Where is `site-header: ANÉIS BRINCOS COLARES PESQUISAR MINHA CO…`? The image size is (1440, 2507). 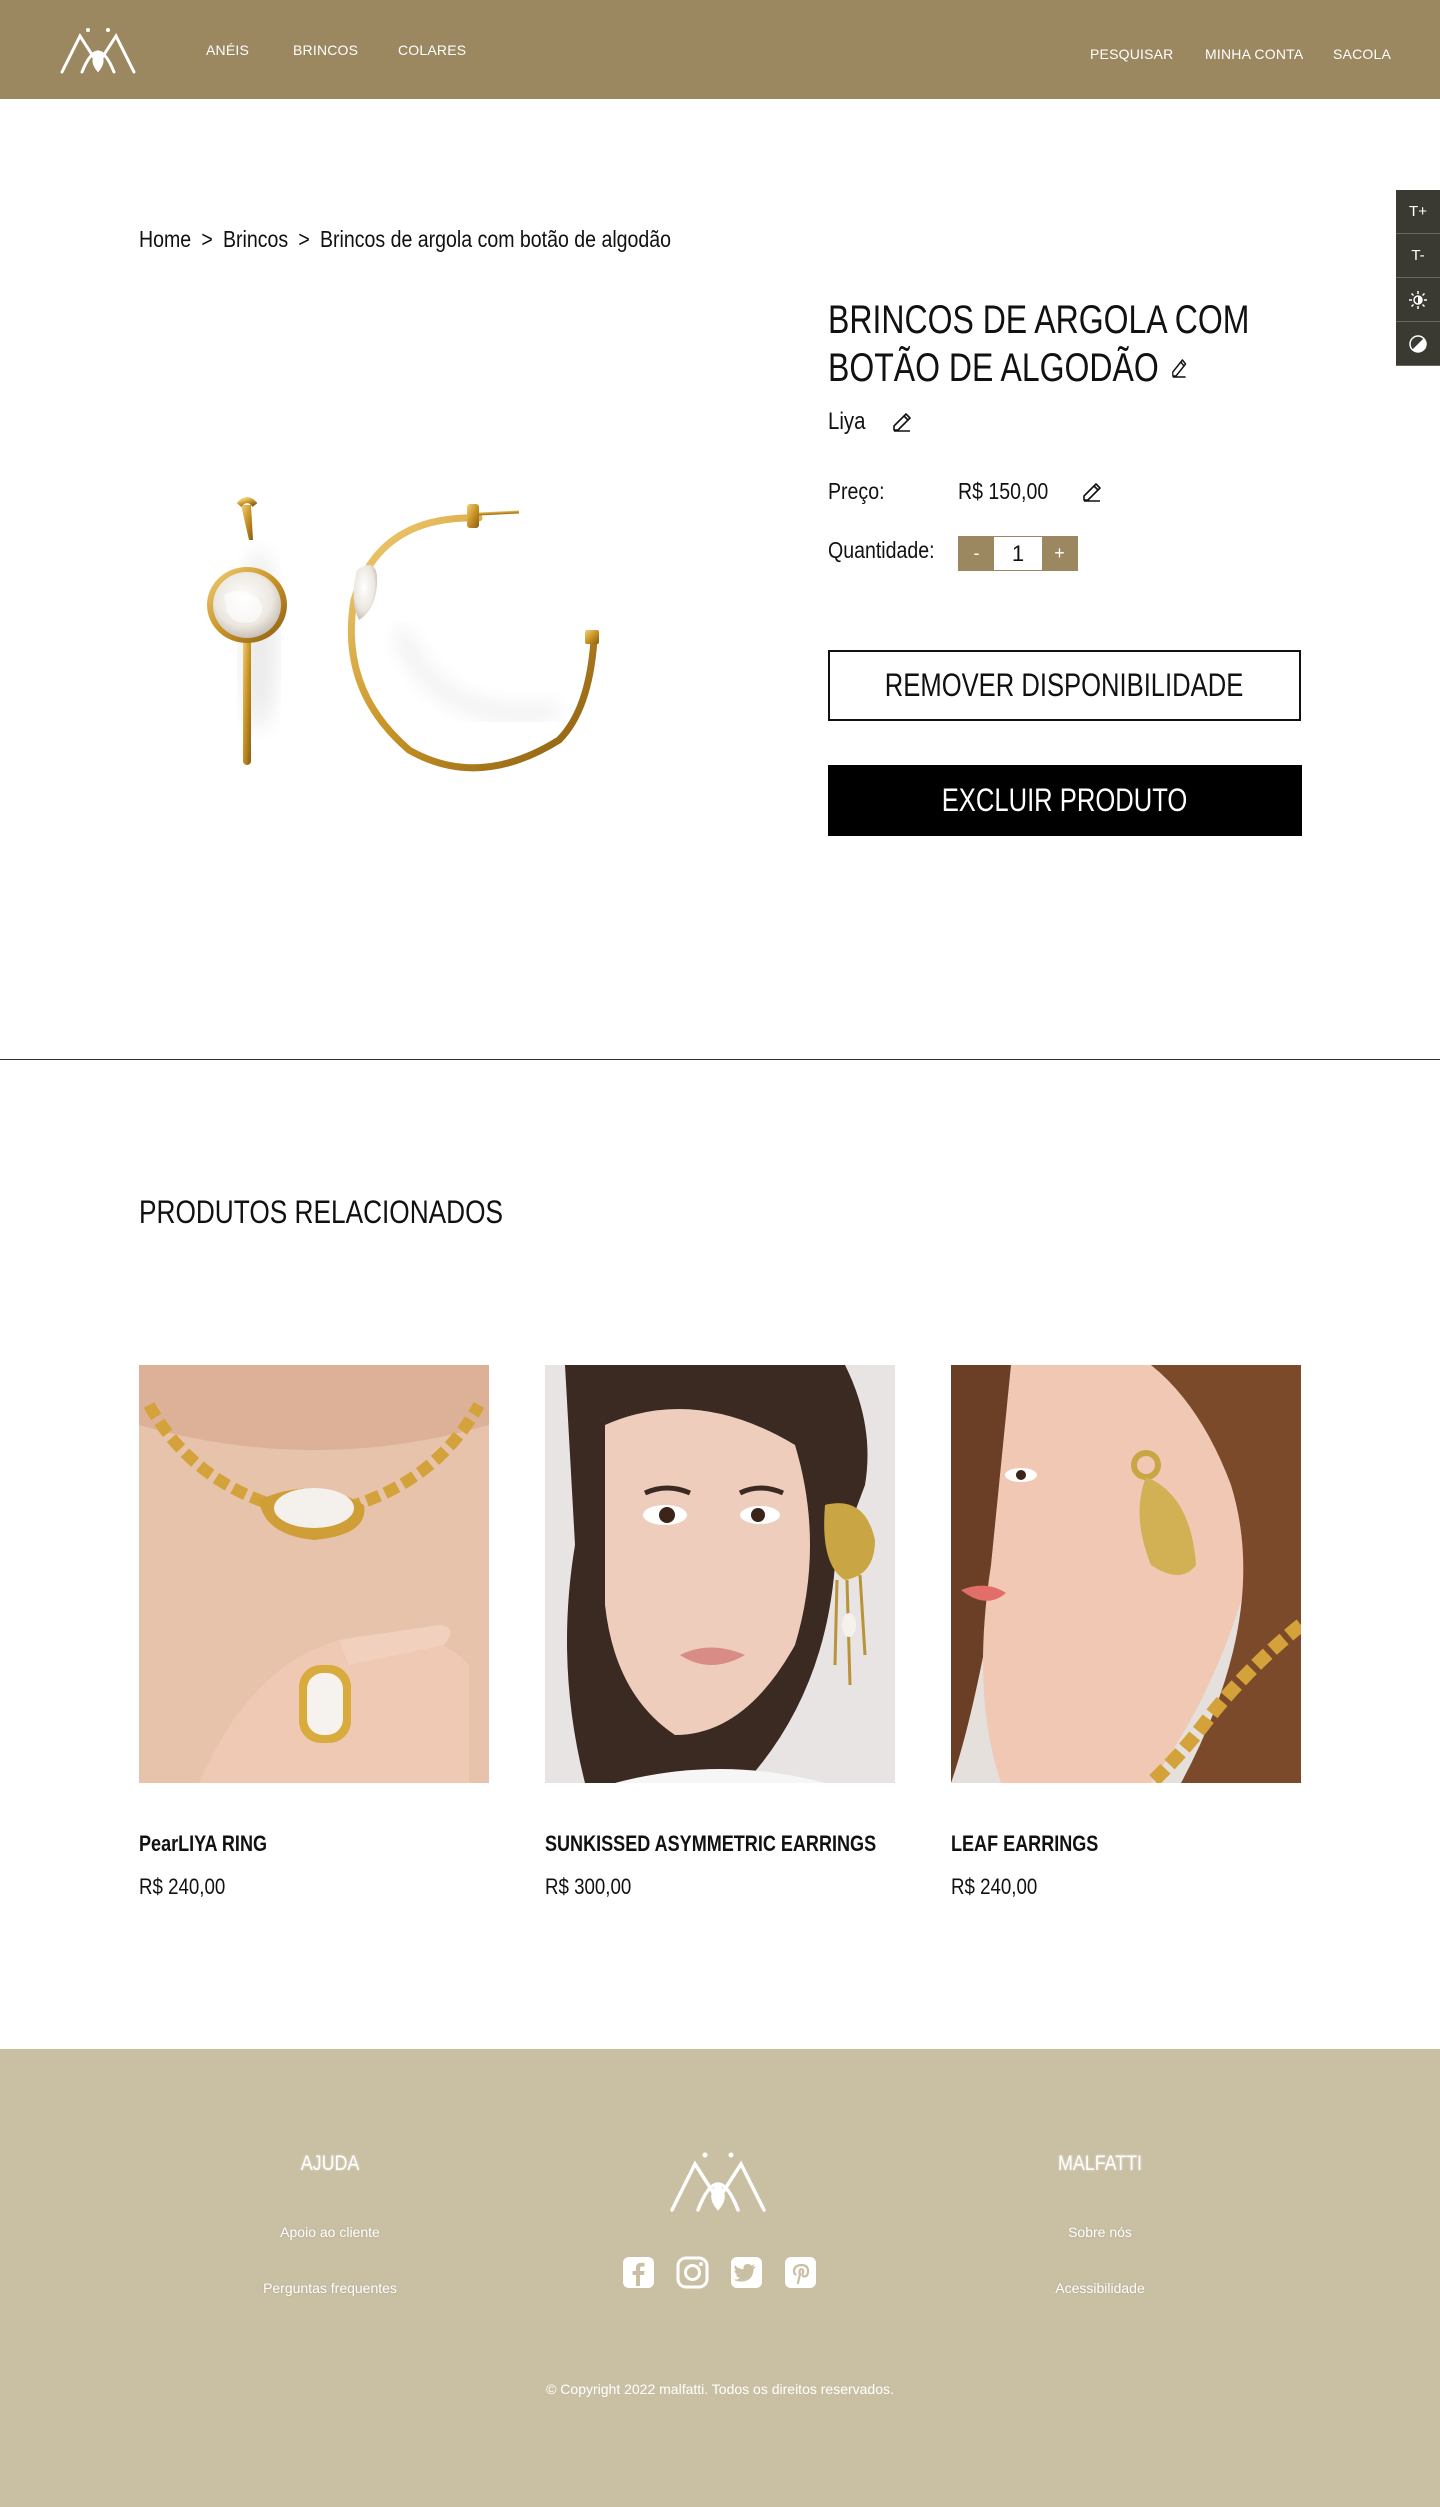
site-header: ANÉIS BRINCOS COLARES PESQUISAR MINHA CO… is located at coordinates (720, 49).